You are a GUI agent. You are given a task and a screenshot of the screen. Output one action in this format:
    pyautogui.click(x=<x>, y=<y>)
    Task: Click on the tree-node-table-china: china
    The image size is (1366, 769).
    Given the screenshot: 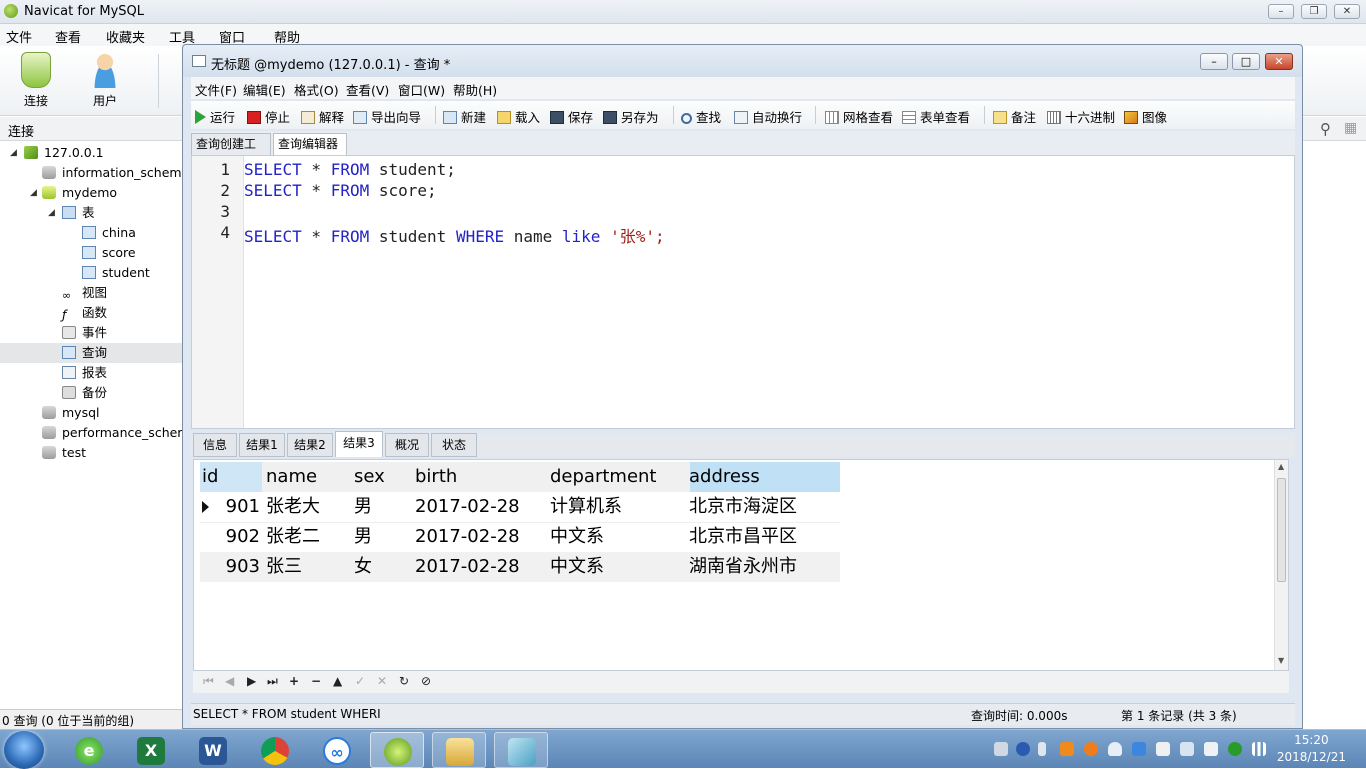 What is the action you would take?
    pyautogui.click(x=109, y=233)
    